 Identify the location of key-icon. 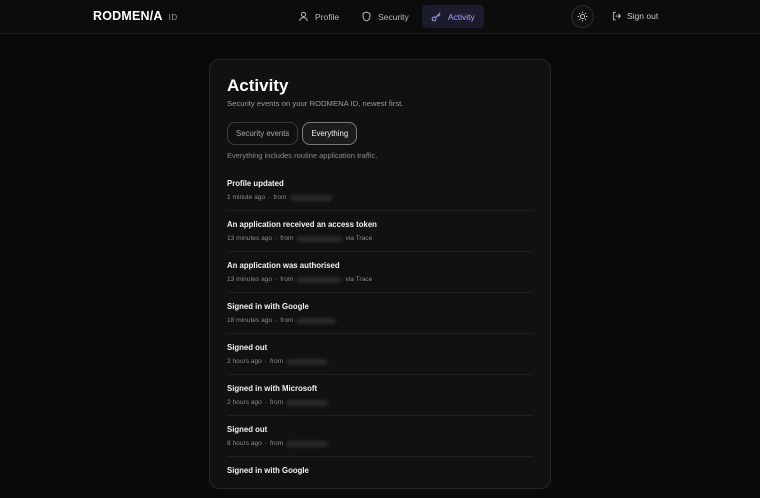
(436, 17).